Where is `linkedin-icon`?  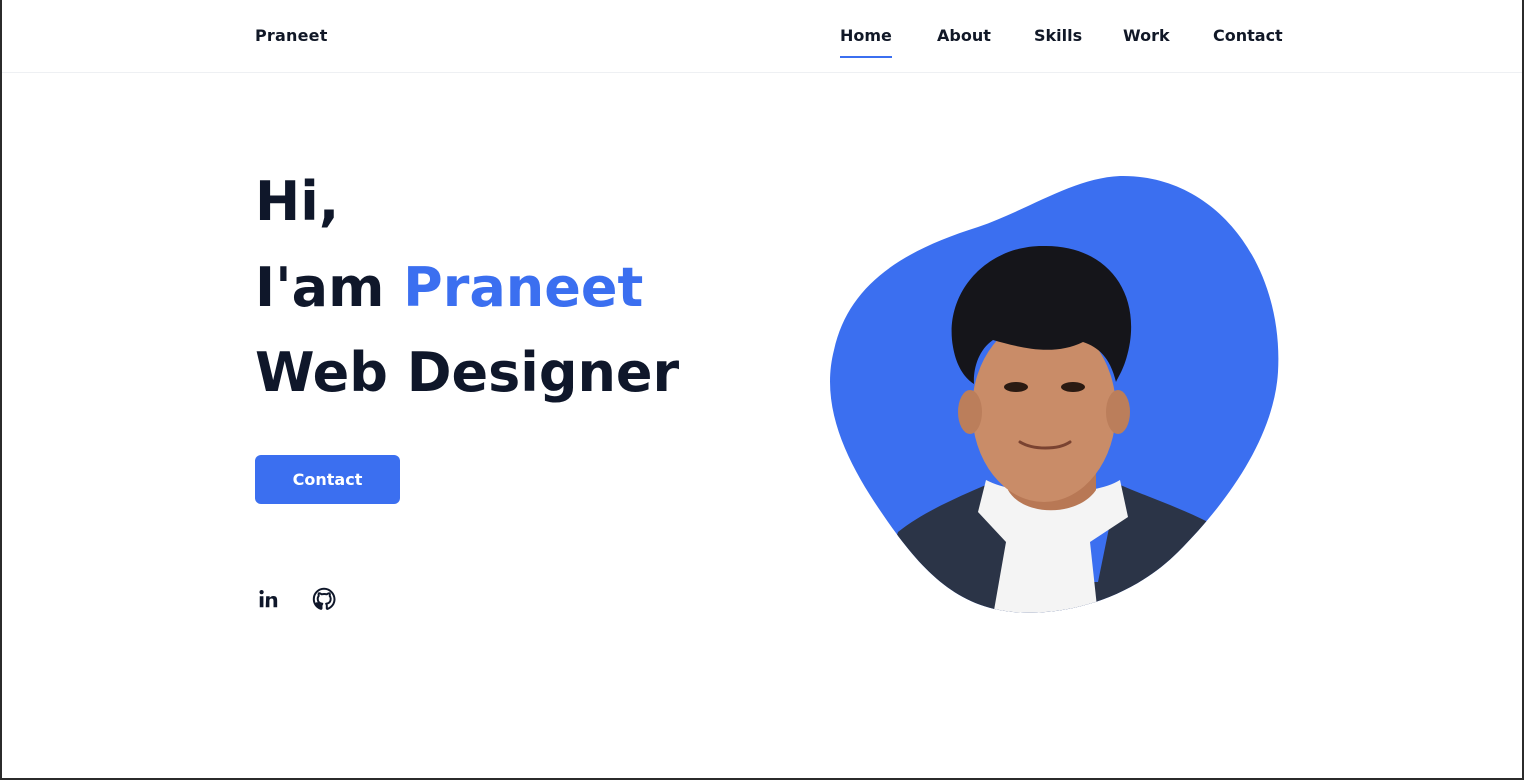
linkedin-icon is located at coordinates (268, 599).